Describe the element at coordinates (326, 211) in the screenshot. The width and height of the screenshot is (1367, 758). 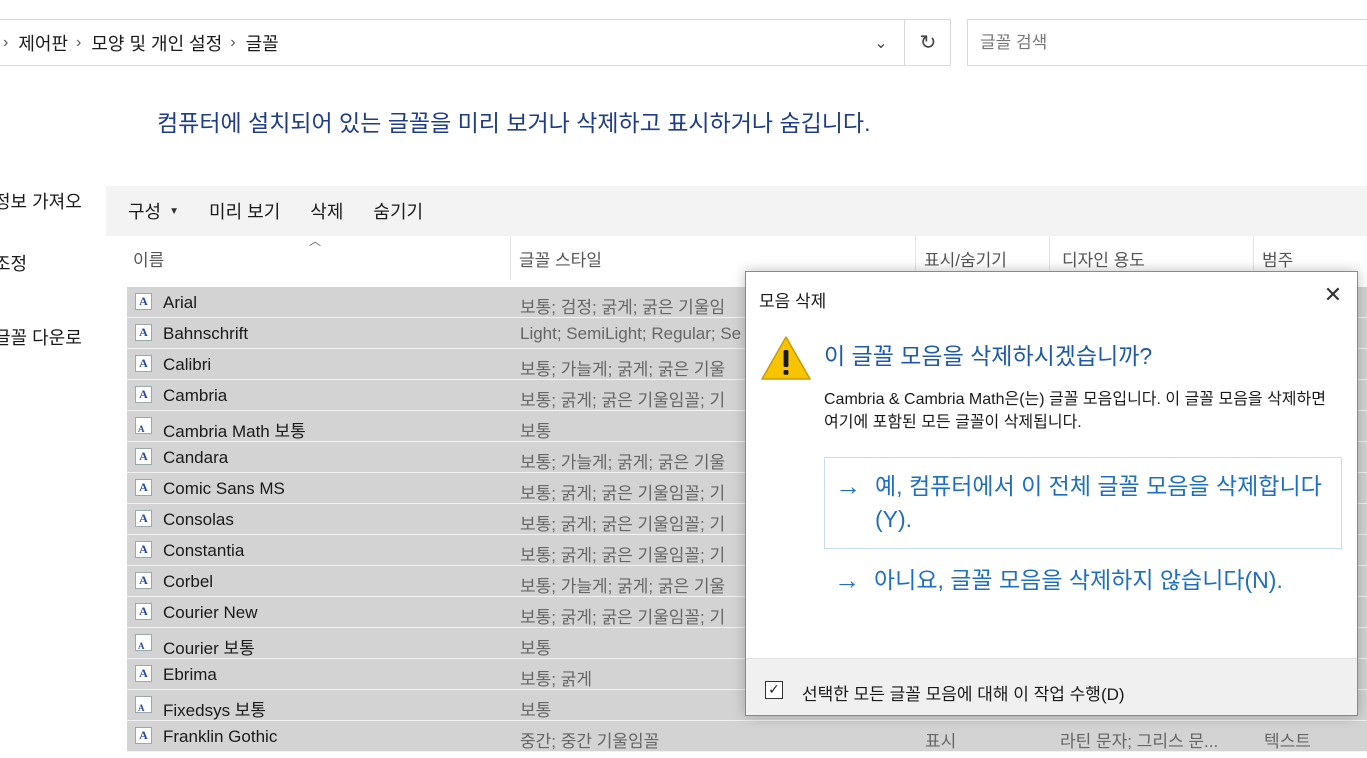
I see `delete-button: 삭제` at that location.